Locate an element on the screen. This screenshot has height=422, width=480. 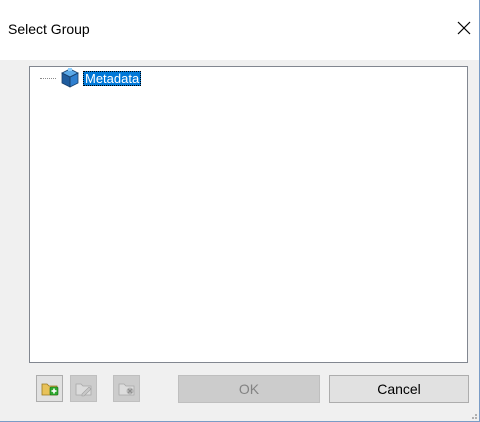
close-icon is located at coordinates (464, 28).